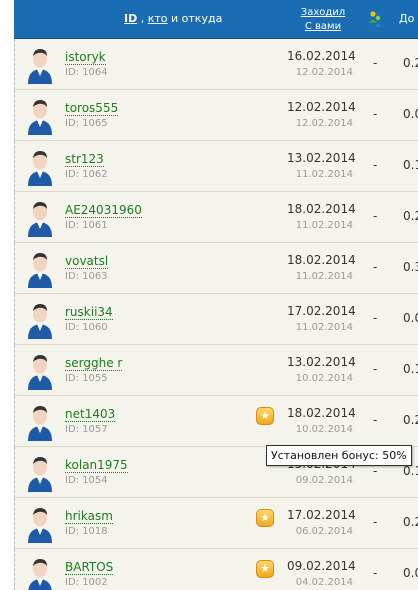 This screenshot has height=590, width=418. What do you see at coordinates (94, 363) in the screenshot?
I see `user-name-link: sergghe r` at bounding box center [94, 363].